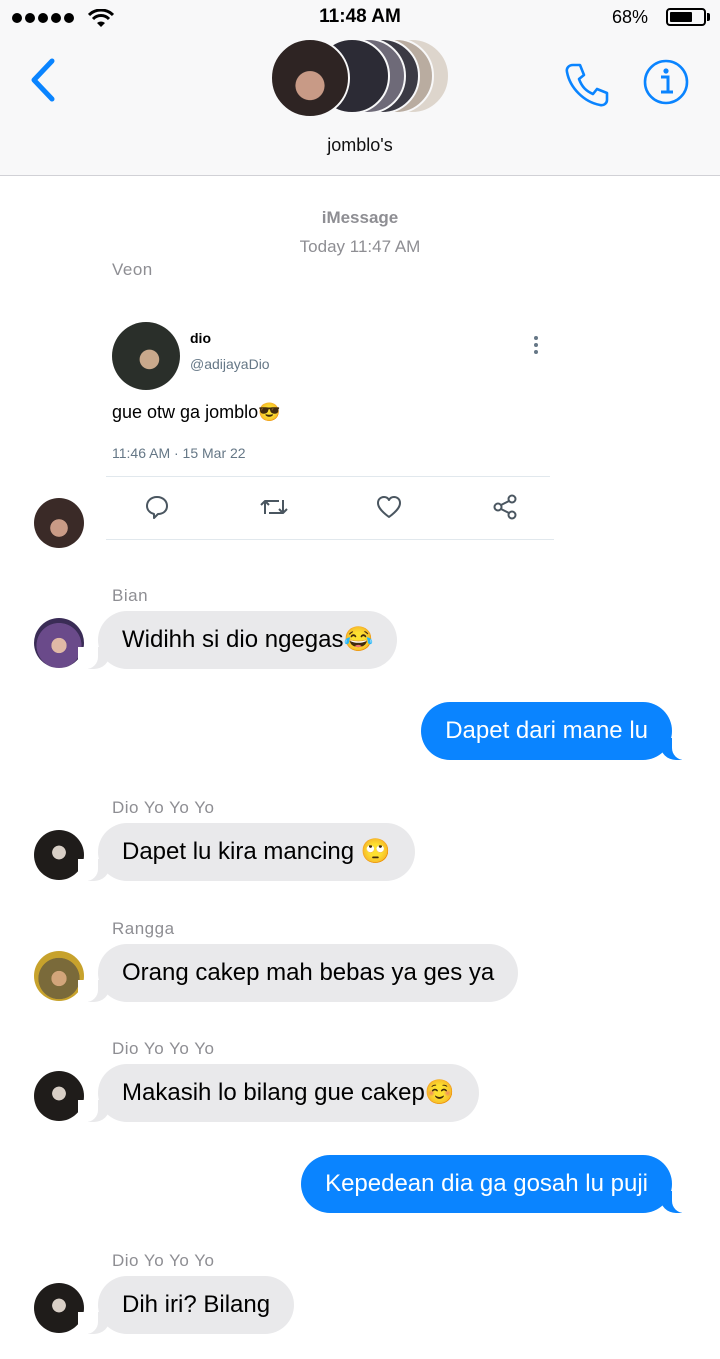 The width and height of the screenshot is (720, 1359). I want to click on sender-name: Rangga, so click(143, 928).